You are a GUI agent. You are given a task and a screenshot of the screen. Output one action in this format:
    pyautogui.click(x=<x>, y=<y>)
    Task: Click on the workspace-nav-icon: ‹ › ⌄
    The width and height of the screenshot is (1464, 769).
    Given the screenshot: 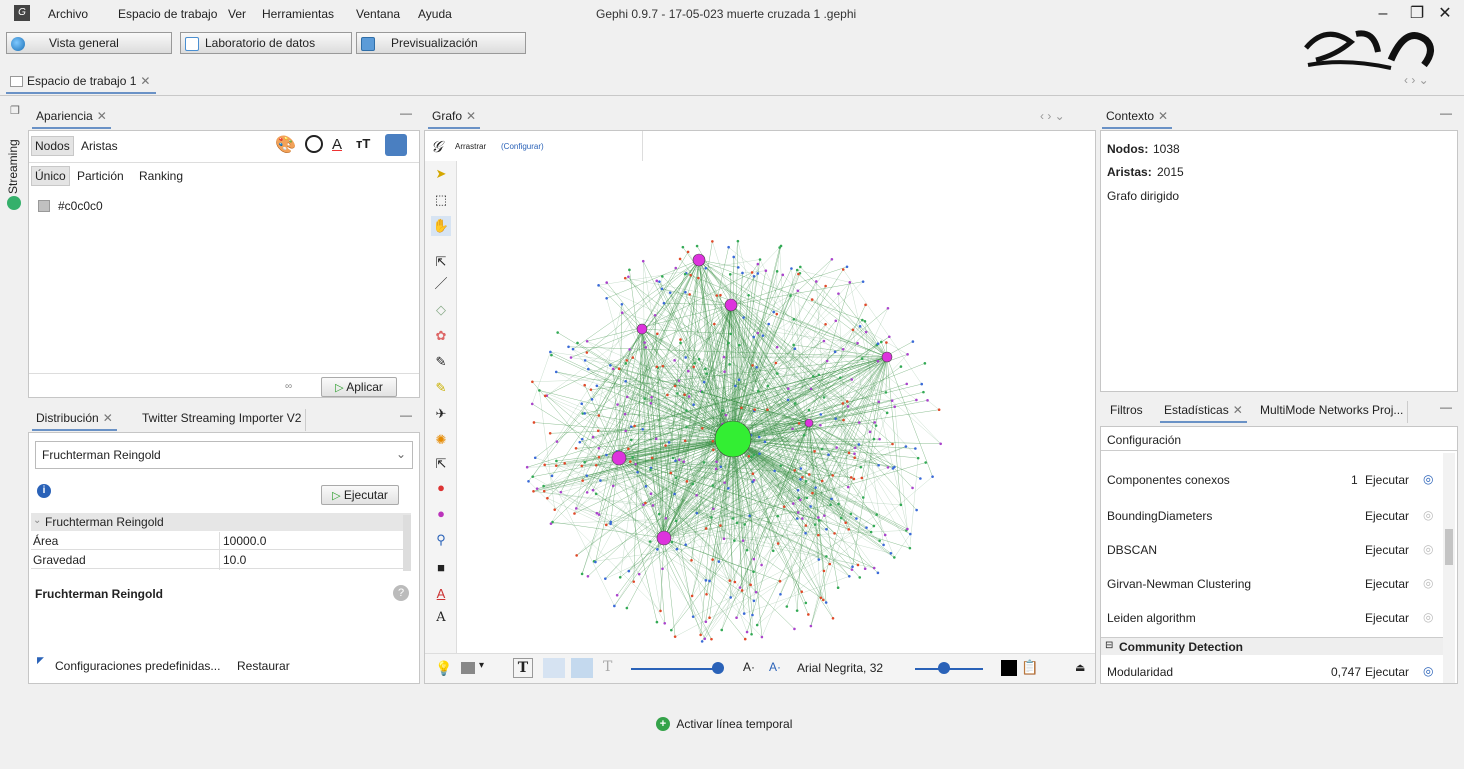 What is the action you would take?
    pyautogui.click(x=1416, y=80)
    